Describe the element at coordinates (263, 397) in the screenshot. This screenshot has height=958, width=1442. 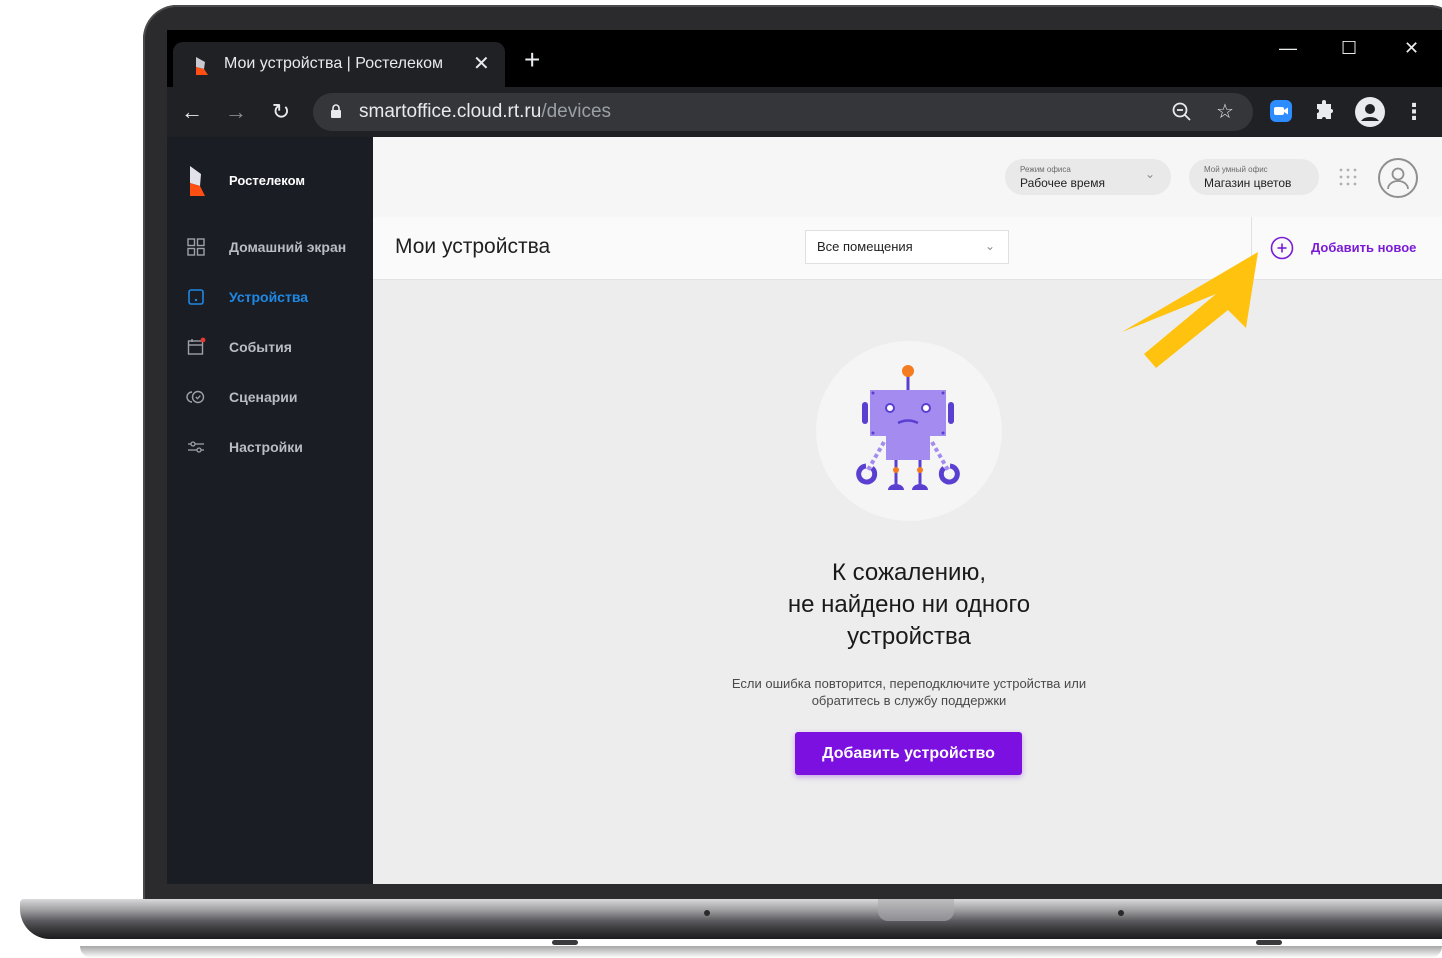
I see `sidebar-item-label: Сценарии` at that location.